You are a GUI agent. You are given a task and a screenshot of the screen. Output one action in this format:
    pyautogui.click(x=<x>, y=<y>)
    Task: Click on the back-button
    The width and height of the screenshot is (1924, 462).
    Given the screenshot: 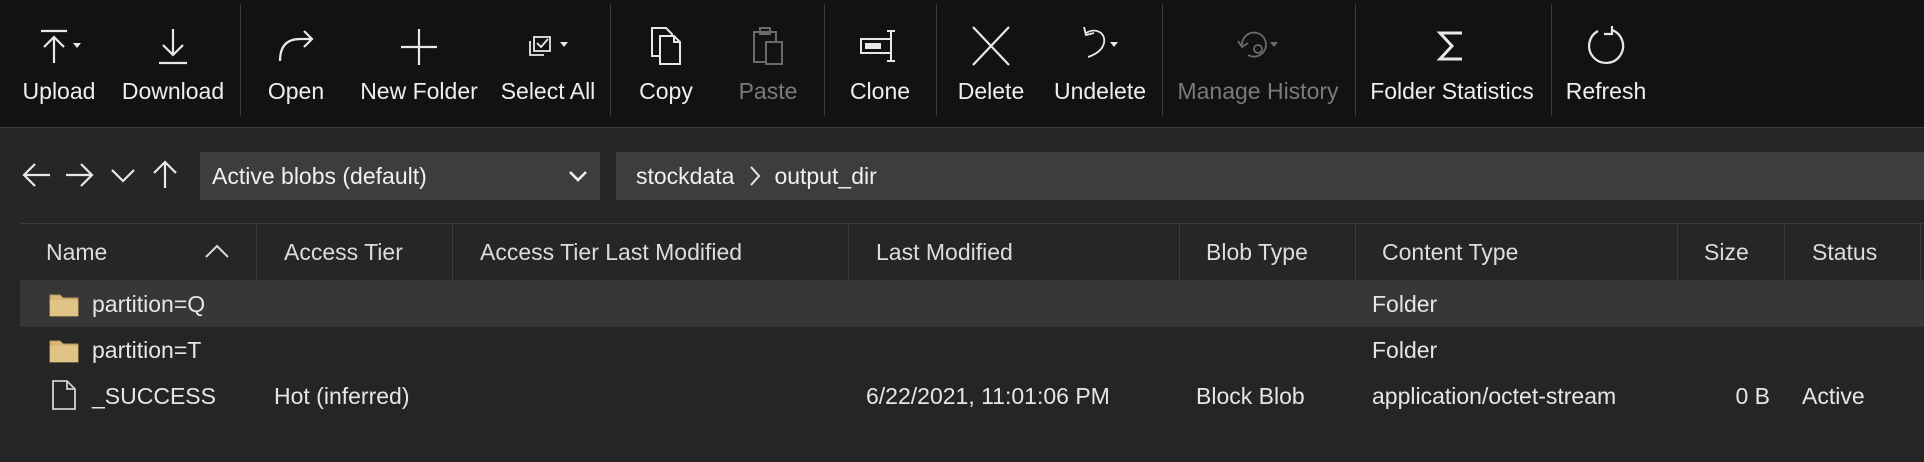 What is the action you would take?
    pyautogui.click(x=37, y=175)
    